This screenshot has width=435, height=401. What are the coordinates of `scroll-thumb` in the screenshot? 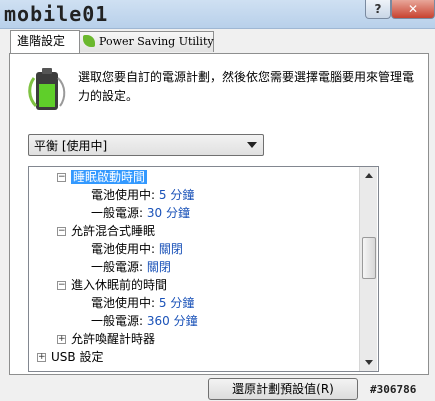 It's located at (369, 258).